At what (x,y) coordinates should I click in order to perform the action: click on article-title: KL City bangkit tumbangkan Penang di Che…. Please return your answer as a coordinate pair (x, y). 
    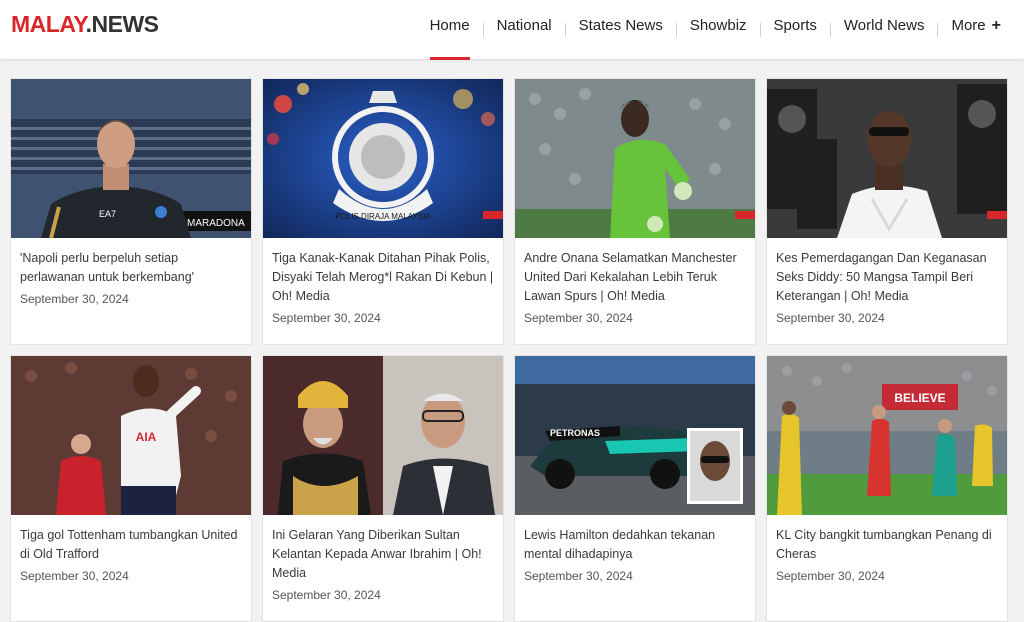
    Looking at the image, I should click on (887, 545).